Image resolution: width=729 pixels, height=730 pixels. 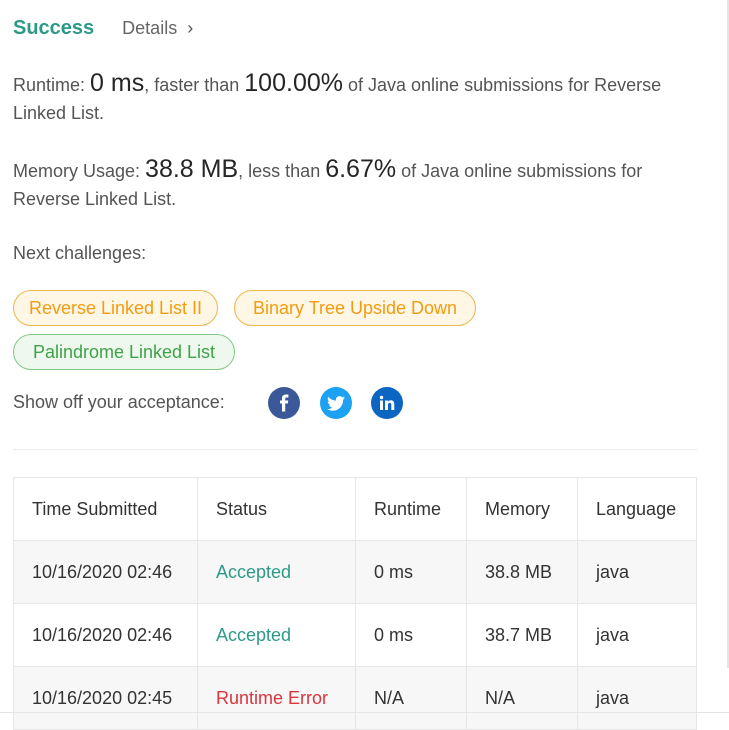 What do you see at coordinates (119, 402) in the screenshot?
I see `share-label: Show off your acceptance:` at bounding box center [119, 402].